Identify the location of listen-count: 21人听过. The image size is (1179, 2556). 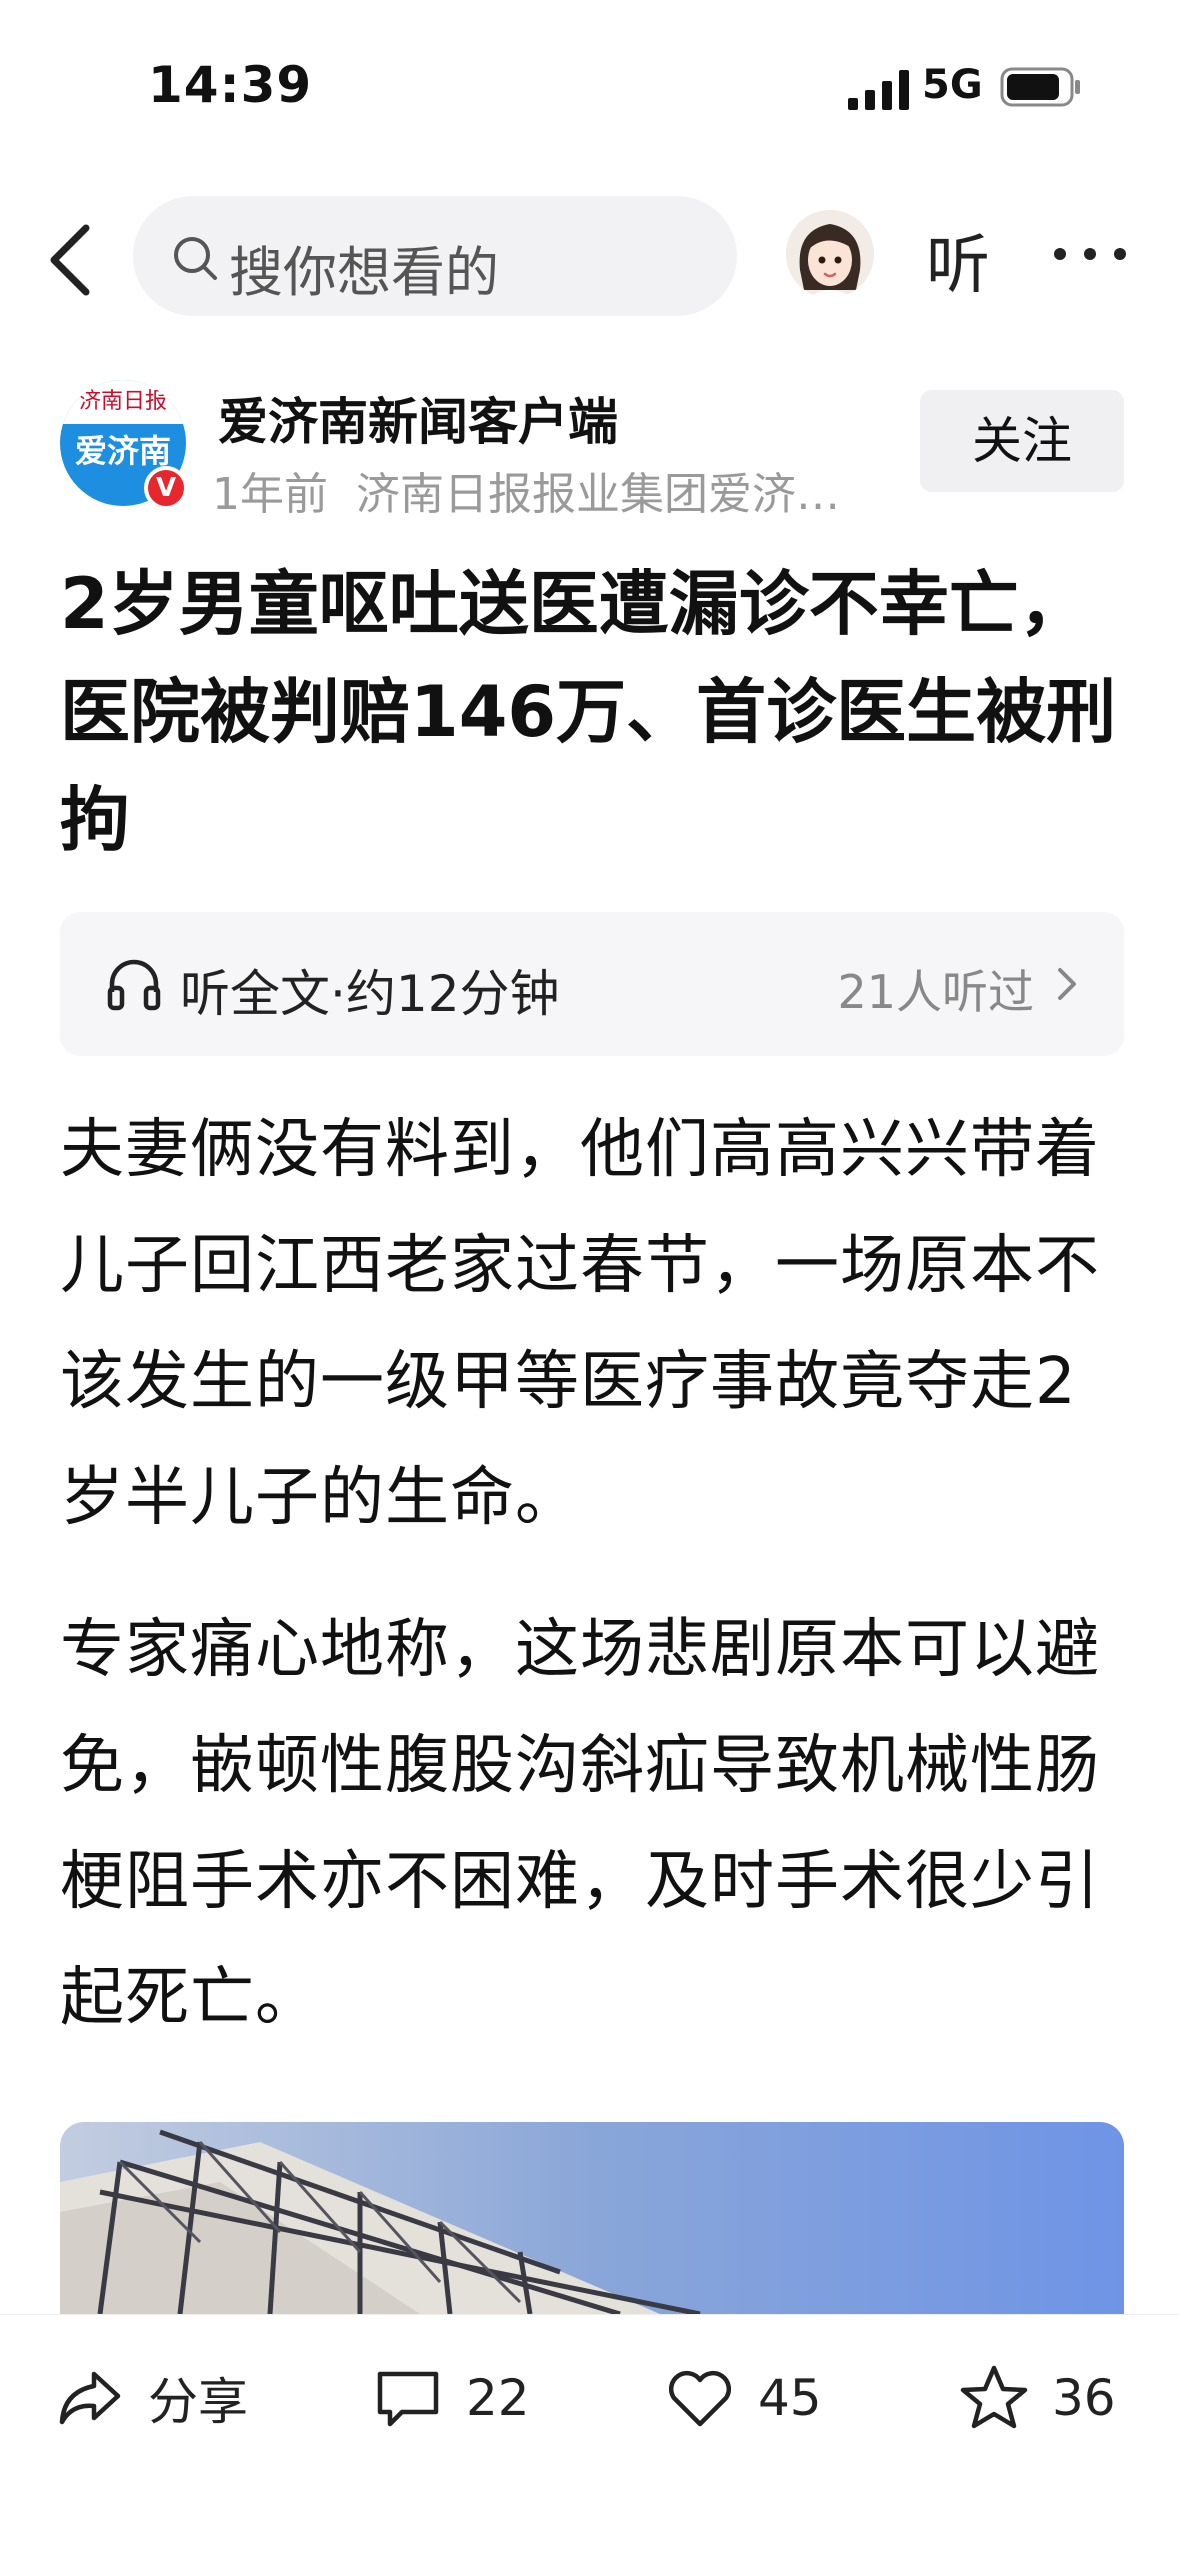
(935, 992).